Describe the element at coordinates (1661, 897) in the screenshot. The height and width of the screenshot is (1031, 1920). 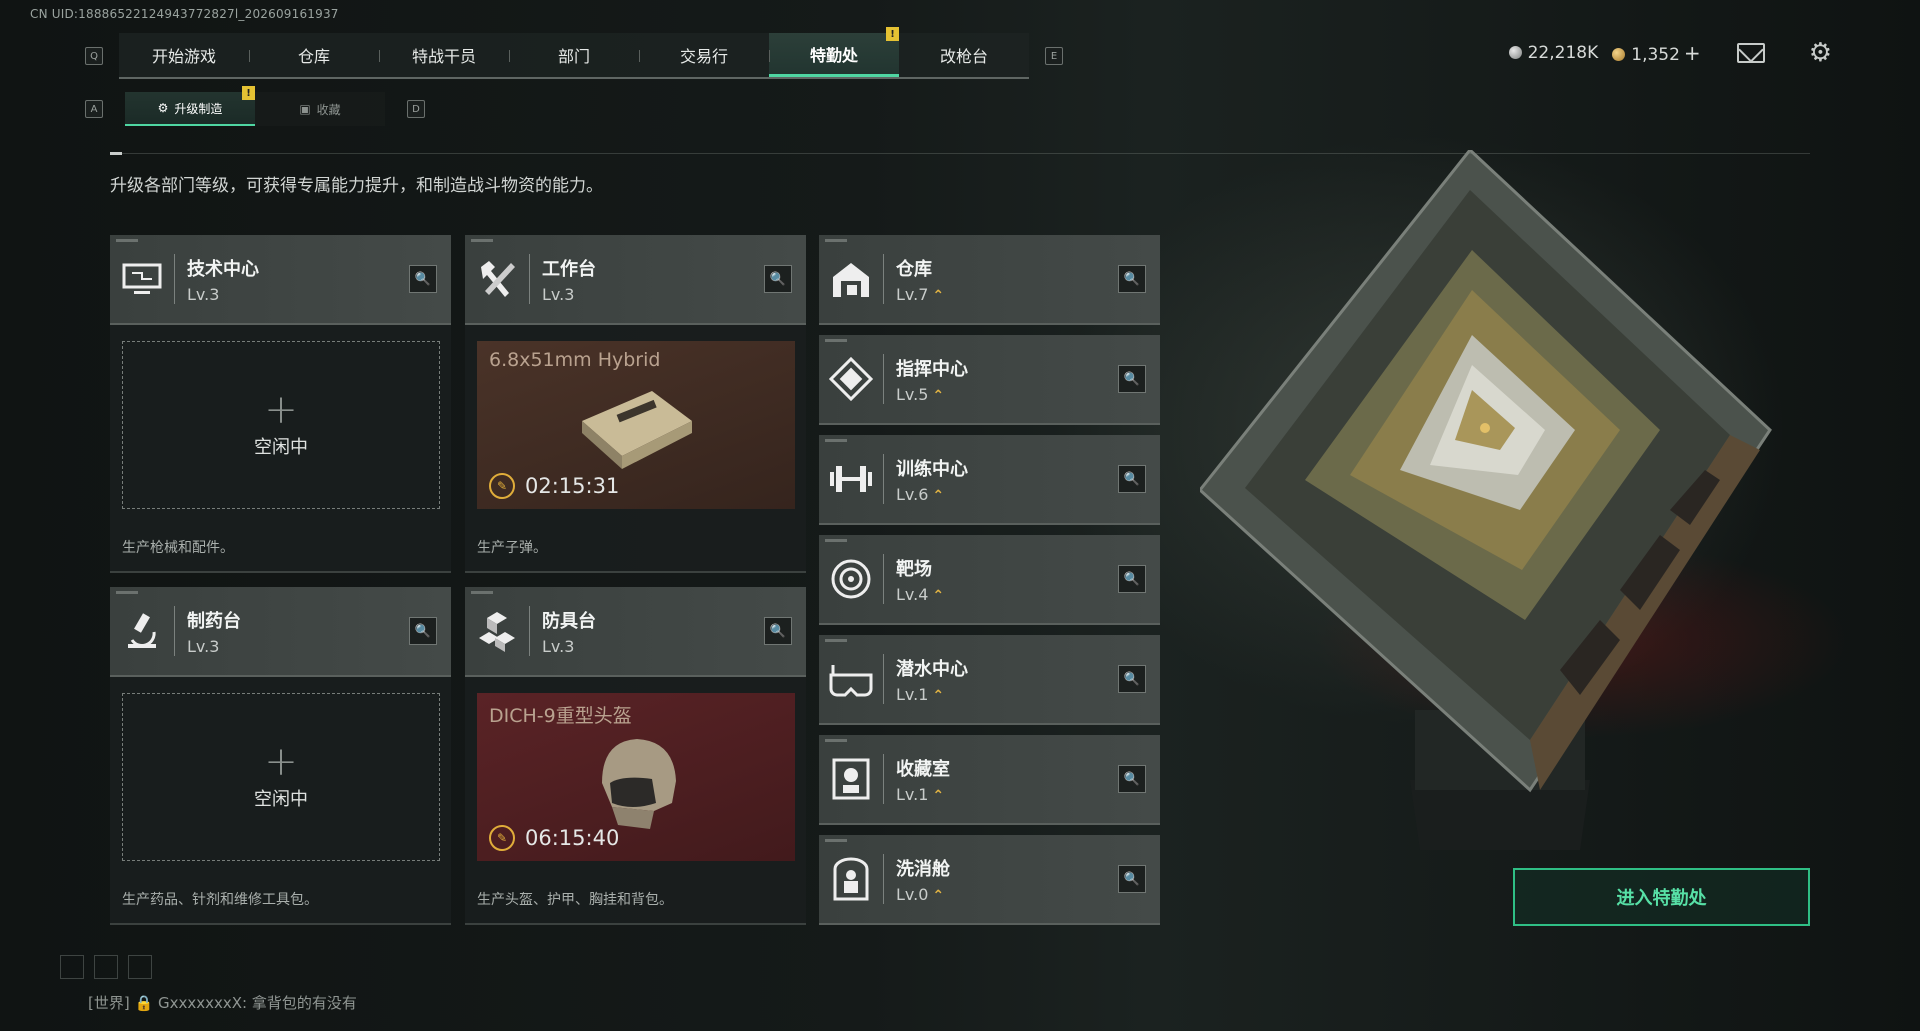
I see `enter-special-ops-button: 进入特勤处` at that location.